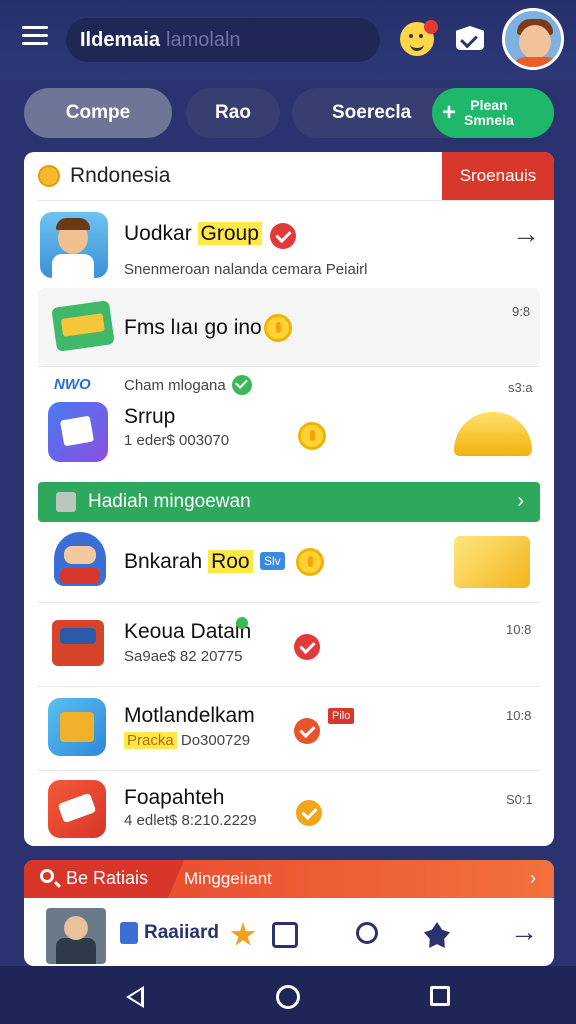  Describe the element at coordinates (189, 715) in the screenshot. I see `row-title: Motlandelkam` at that location.